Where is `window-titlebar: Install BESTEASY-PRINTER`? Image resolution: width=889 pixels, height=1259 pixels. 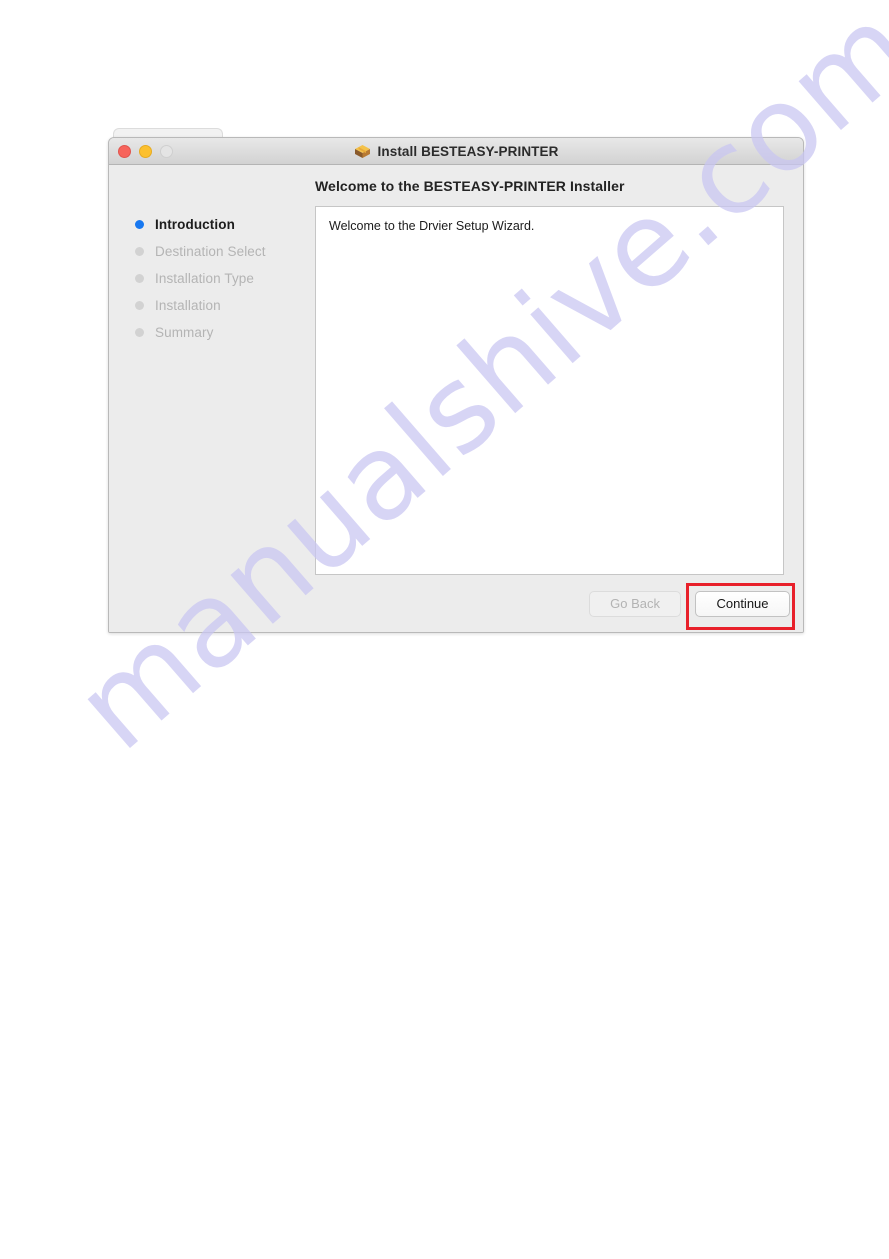 window-titlebar: Install BESTEASY-PRINTER is located at coordinates (456, 151).